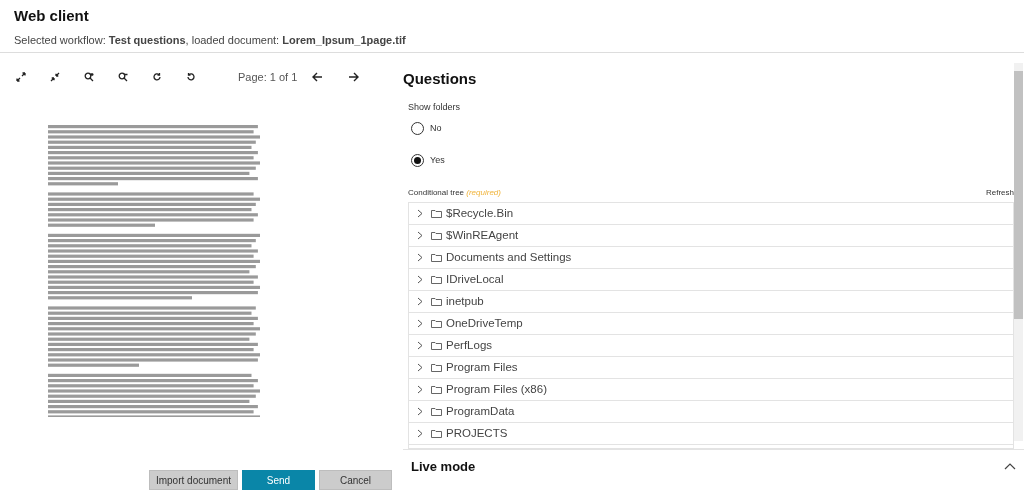  What do you see at coordinates (711, 324) in the screenshot?
I see `tree-item: OneDriveTemp` at bounding box center [711, 324].